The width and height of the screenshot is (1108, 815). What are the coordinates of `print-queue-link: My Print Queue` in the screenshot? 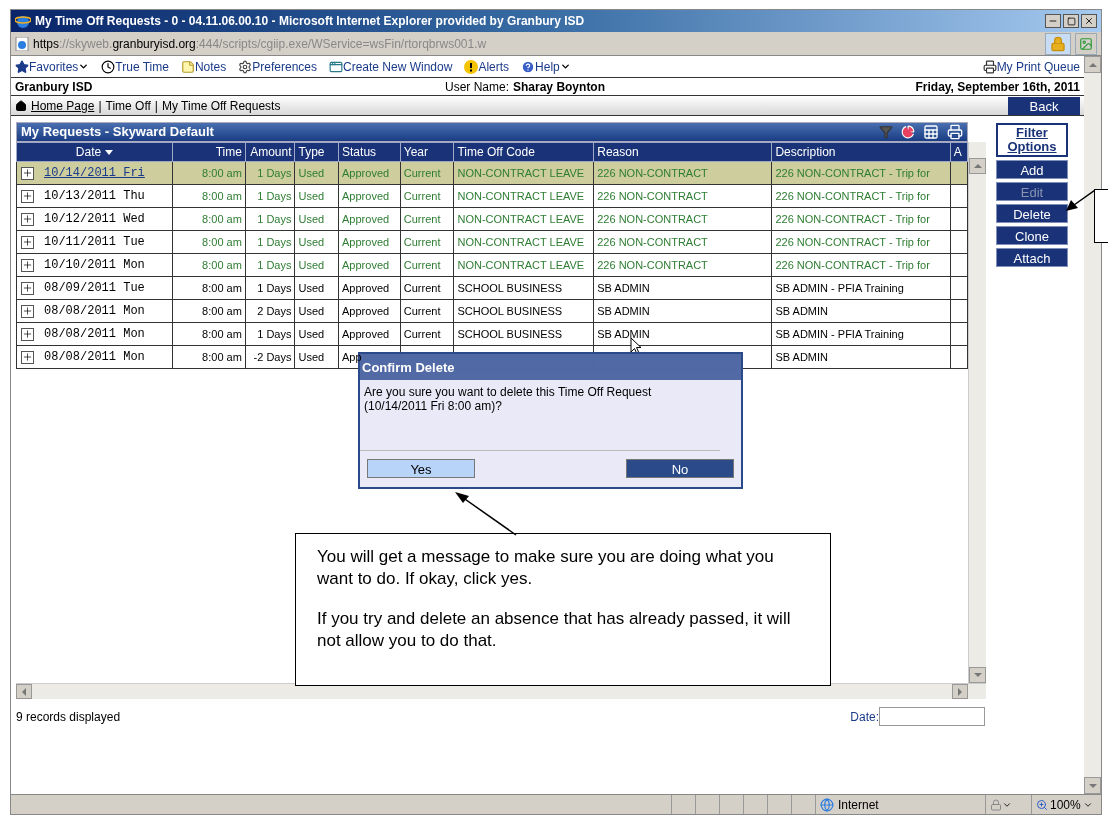 It's located at (1031, 66).